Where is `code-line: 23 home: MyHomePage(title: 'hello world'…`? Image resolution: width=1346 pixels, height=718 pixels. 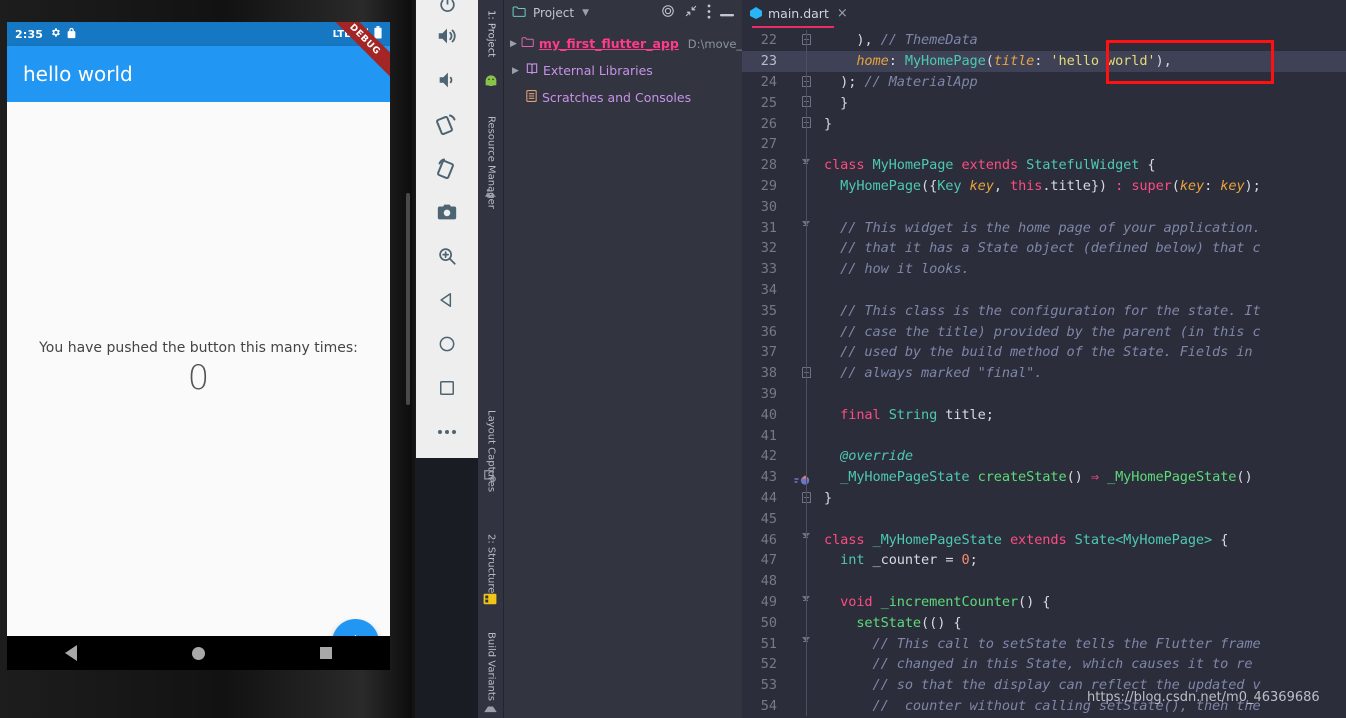
code-line: 23 home: MyHomePage(title: 'hello world'… is located at coordinates (1044, 61).